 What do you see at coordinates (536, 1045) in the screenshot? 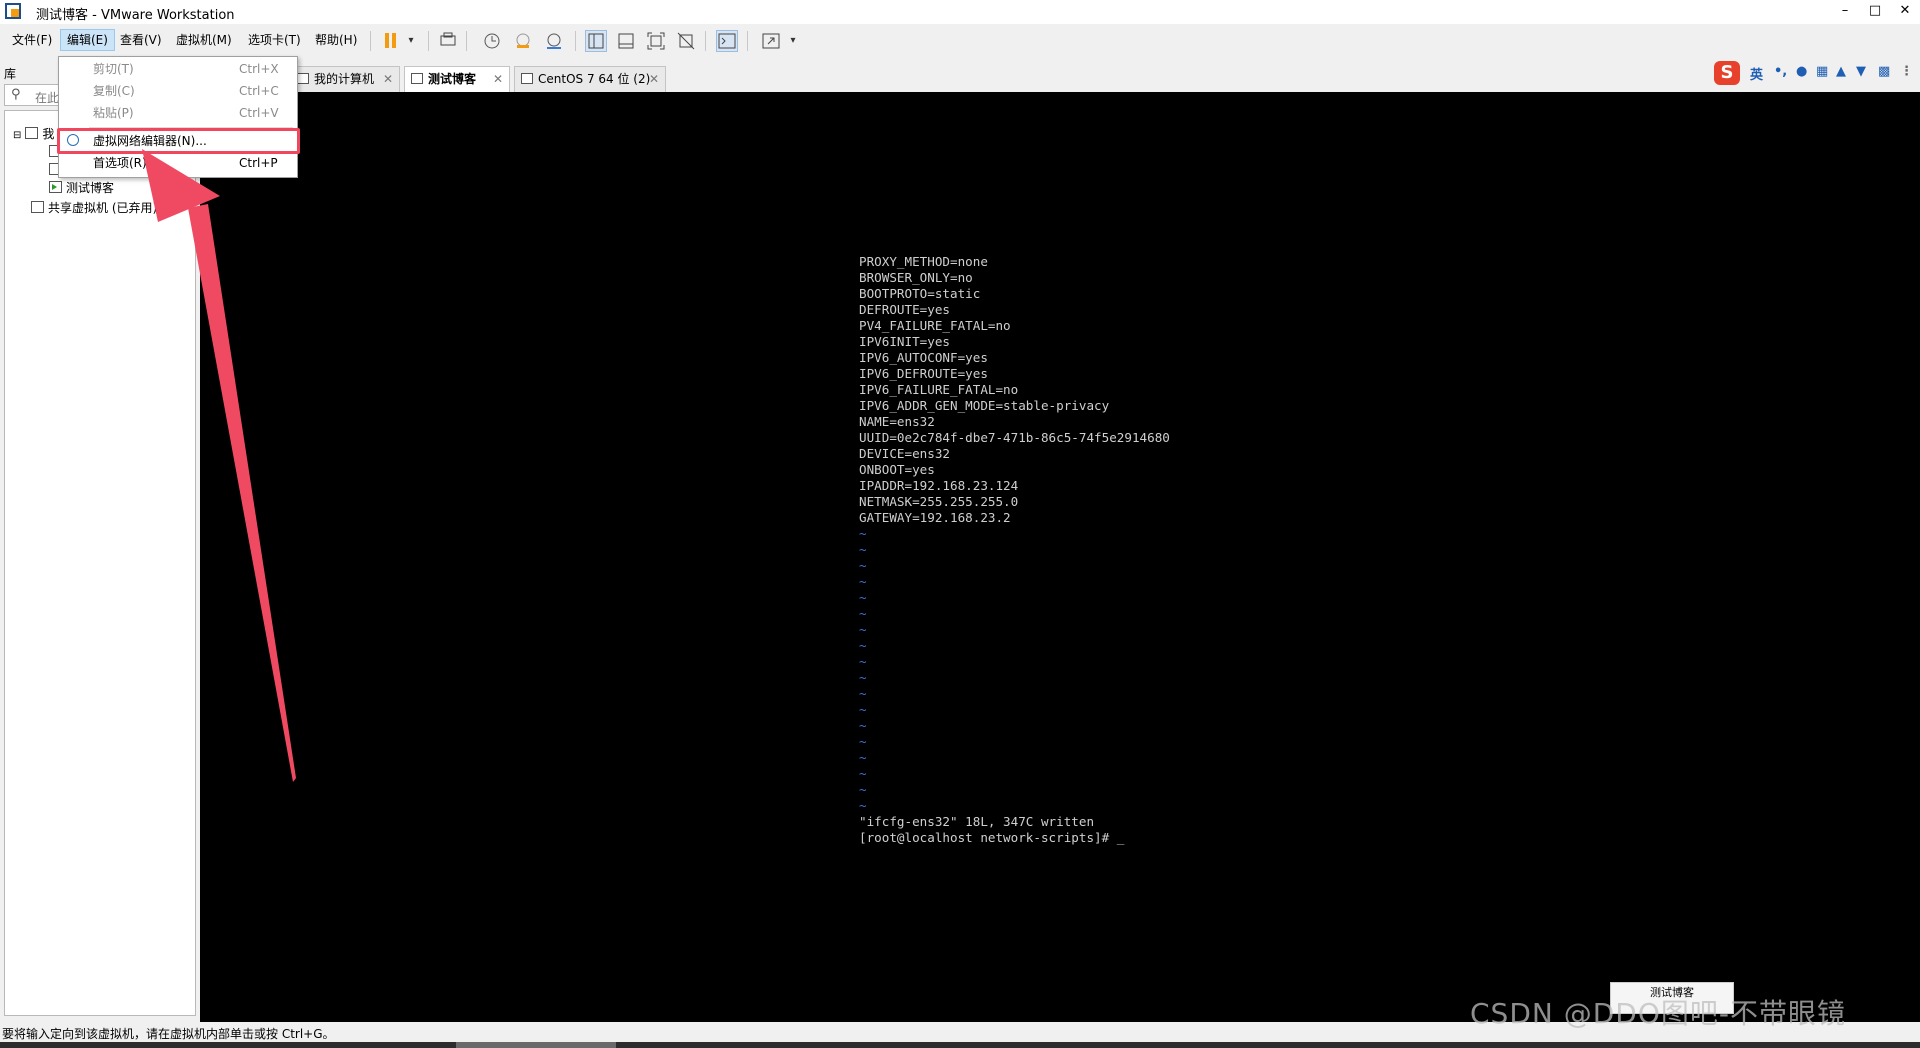
I see `taskbar-thumb` at bounding box center [536, 1045].